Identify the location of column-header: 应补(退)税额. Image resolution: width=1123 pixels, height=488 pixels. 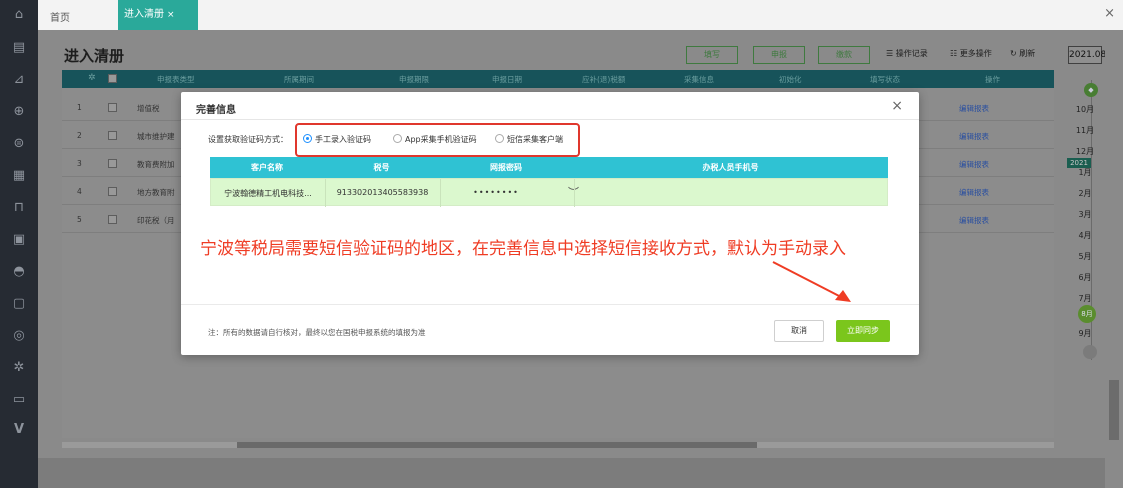
(604, 79).